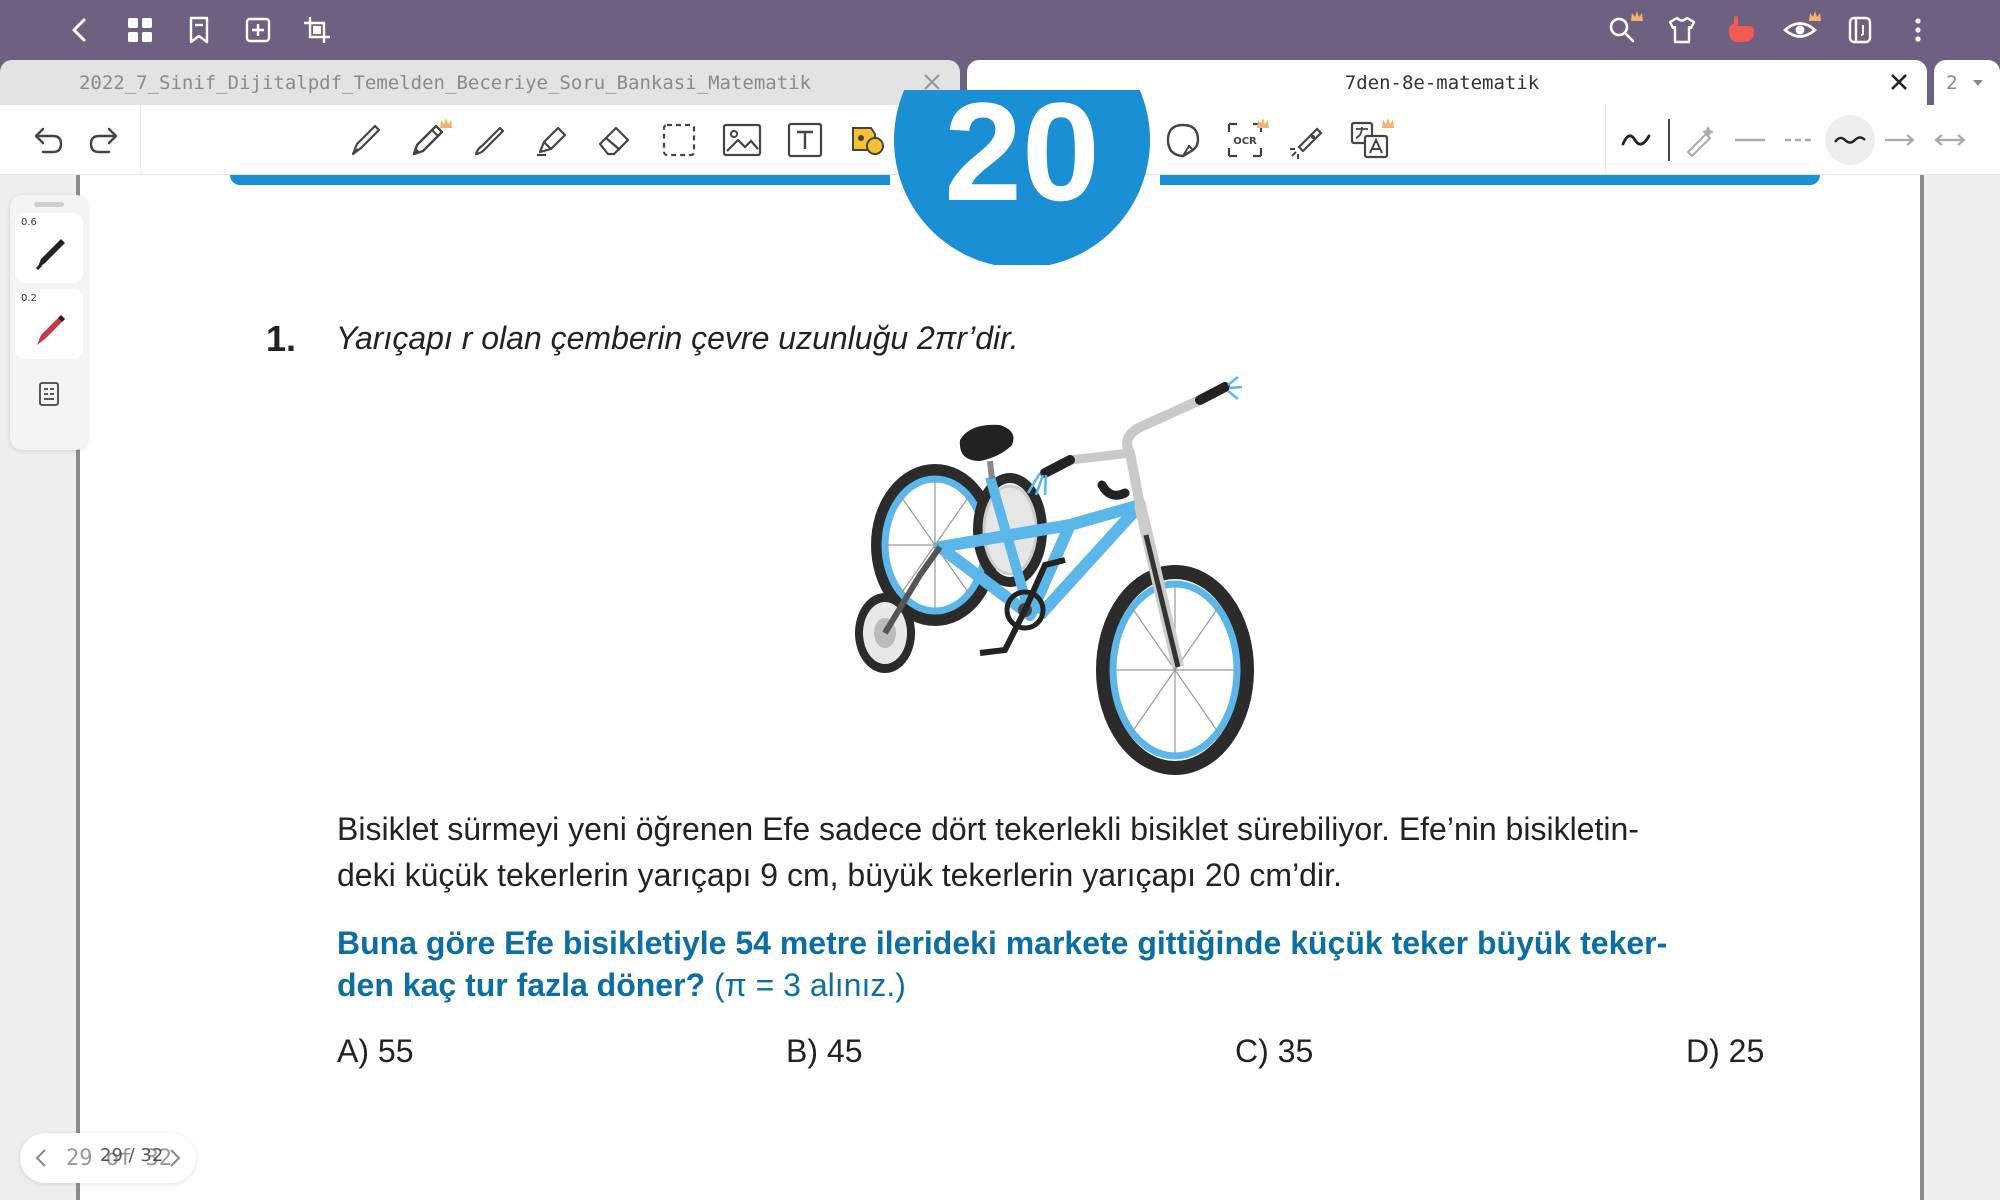  Describe the element at coordinates (1442, 82) in the screenshot. I see `tab-label: 7den-8e-matematik` at that location.